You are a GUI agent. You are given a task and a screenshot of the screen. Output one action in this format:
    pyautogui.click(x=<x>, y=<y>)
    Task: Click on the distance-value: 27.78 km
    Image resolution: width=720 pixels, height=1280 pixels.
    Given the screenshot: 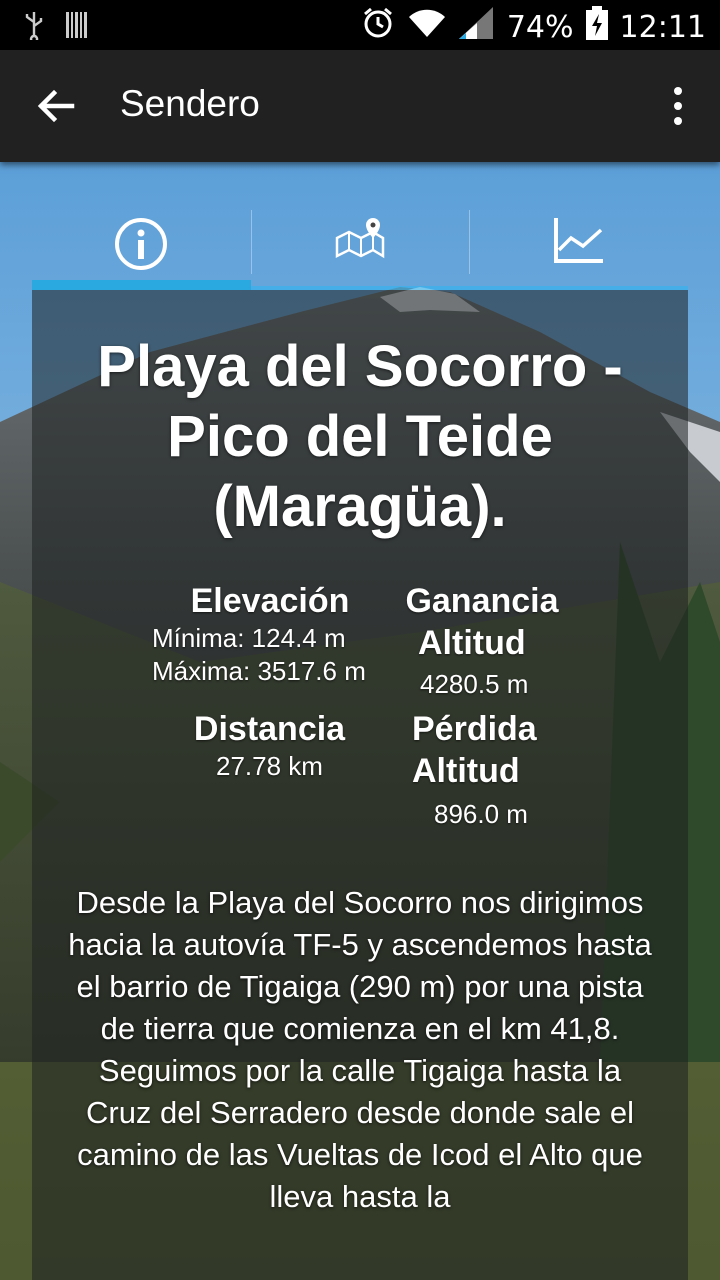 What is the action you would take?
    pyautogui.click(x=269, y=766)
    